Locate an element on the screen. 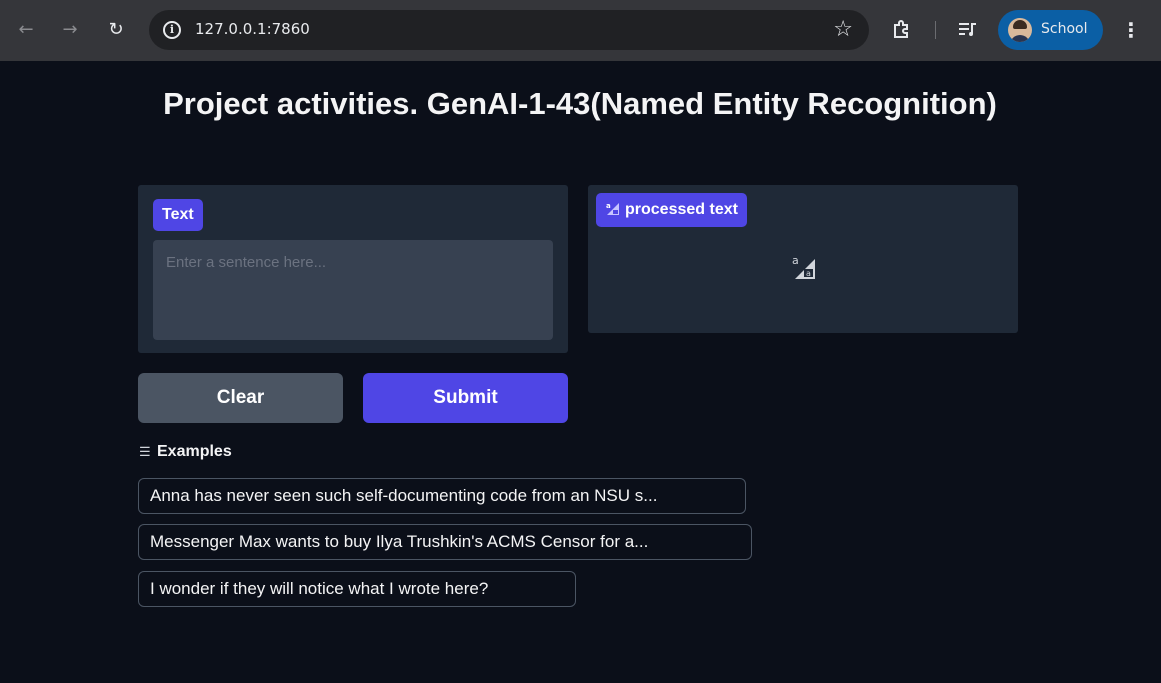 The width and height of the screenshot is (1161, 683). output-panel: a processed text a a is located at coordinates (803, 259).